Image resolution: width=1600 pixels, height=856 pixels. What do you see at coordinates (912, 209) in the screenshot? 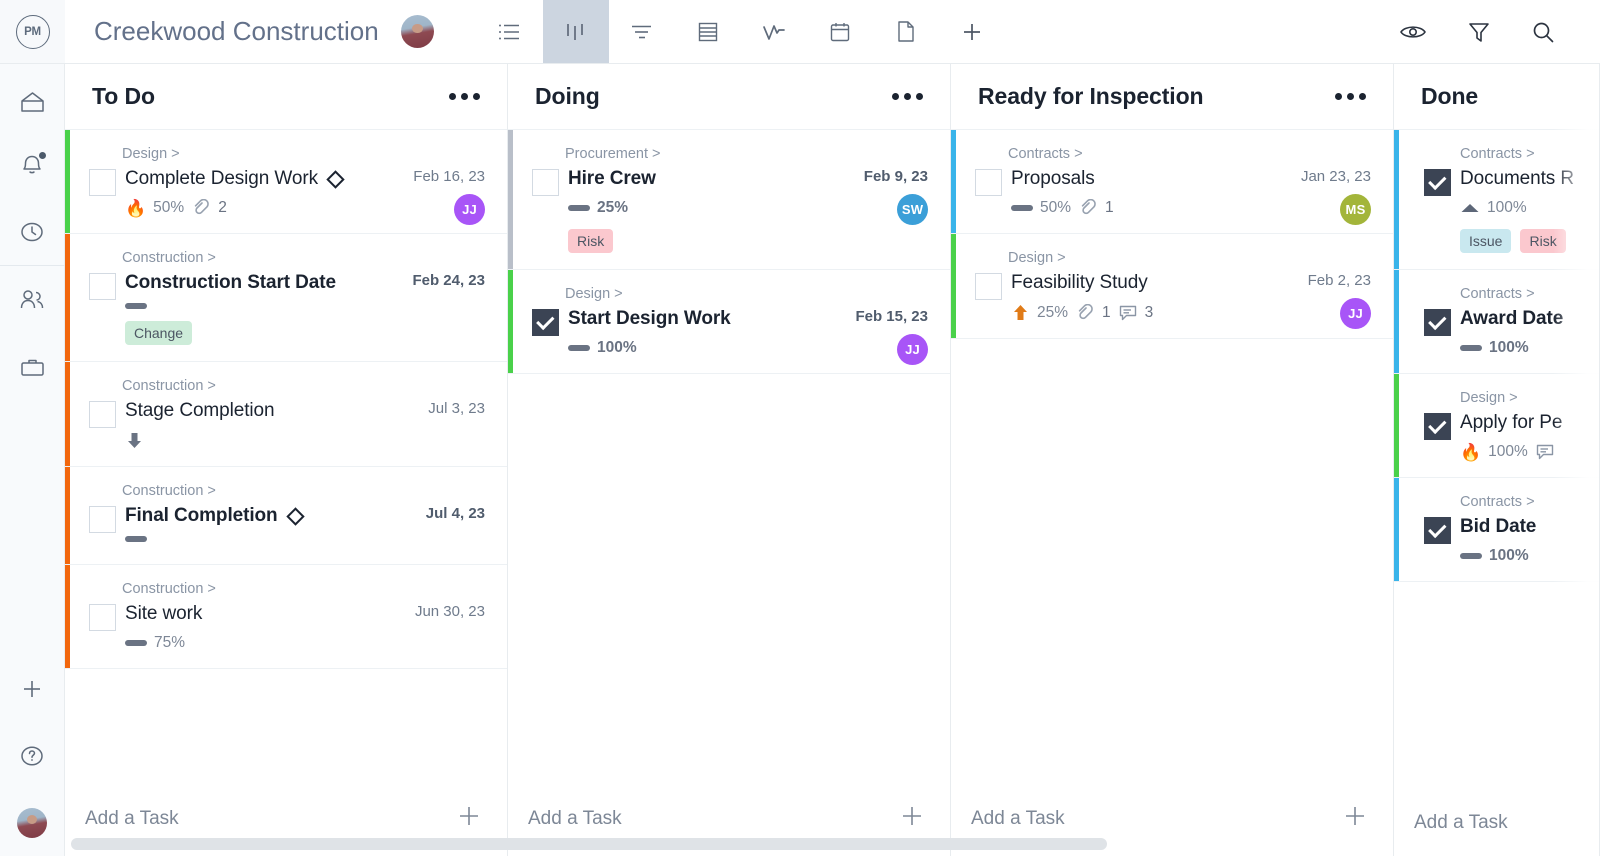
I see `card-assignee-avatar: SW` at bounding box center [912, 209].